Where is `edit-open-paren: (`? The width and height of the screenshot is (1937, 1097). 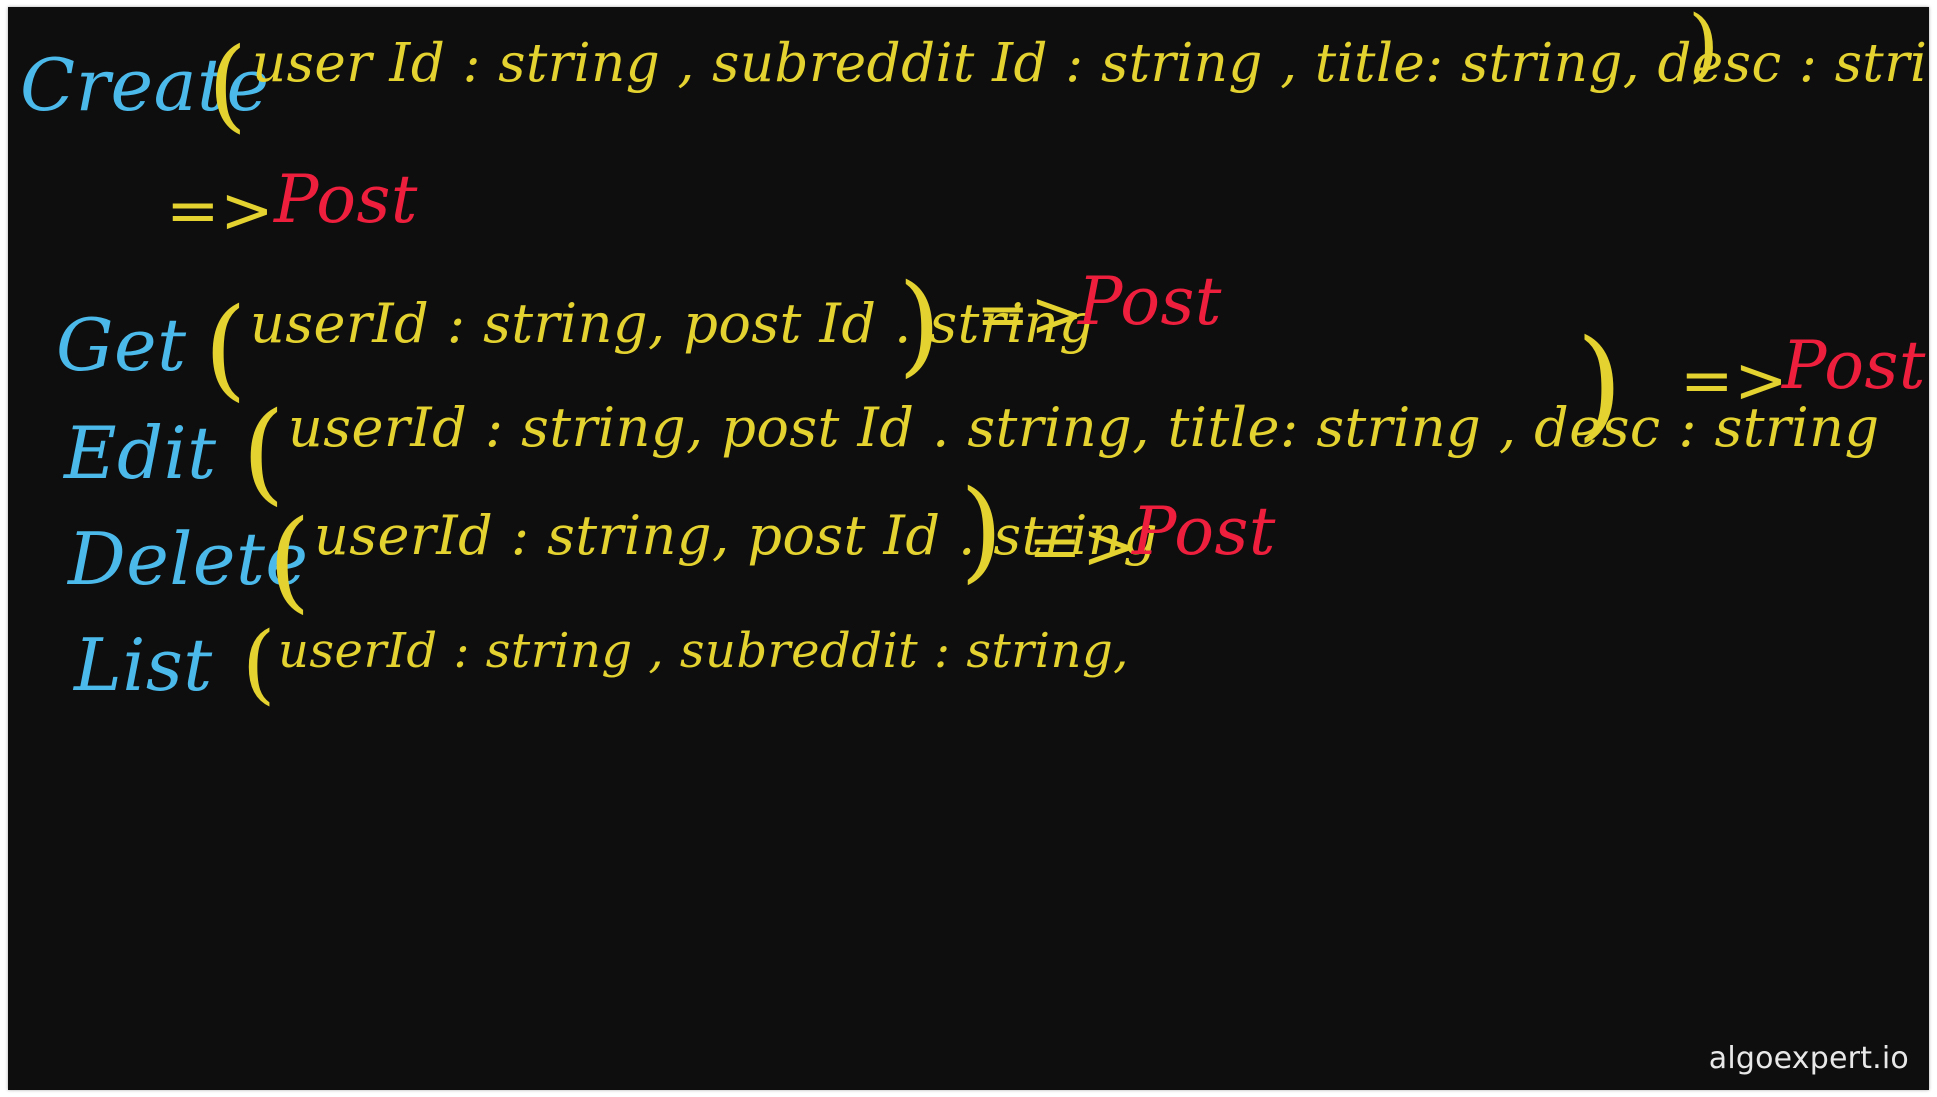 edit-open-paren: ( is located at coordinates (263, 452).